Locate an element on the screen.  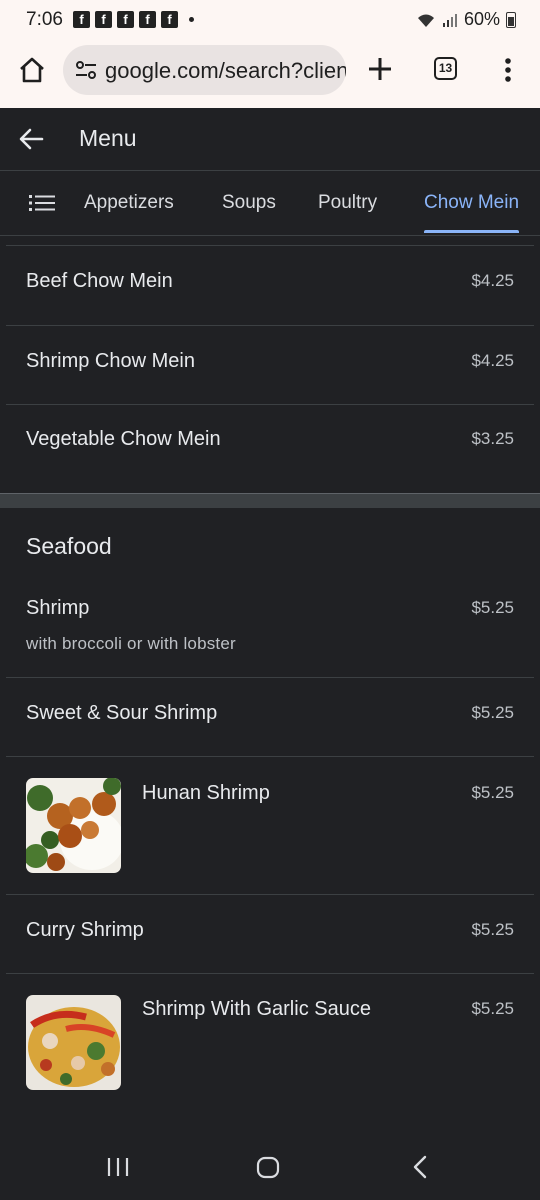
menu-item: Curry Shrimp $5.25 is located at coordinates (270, 934).